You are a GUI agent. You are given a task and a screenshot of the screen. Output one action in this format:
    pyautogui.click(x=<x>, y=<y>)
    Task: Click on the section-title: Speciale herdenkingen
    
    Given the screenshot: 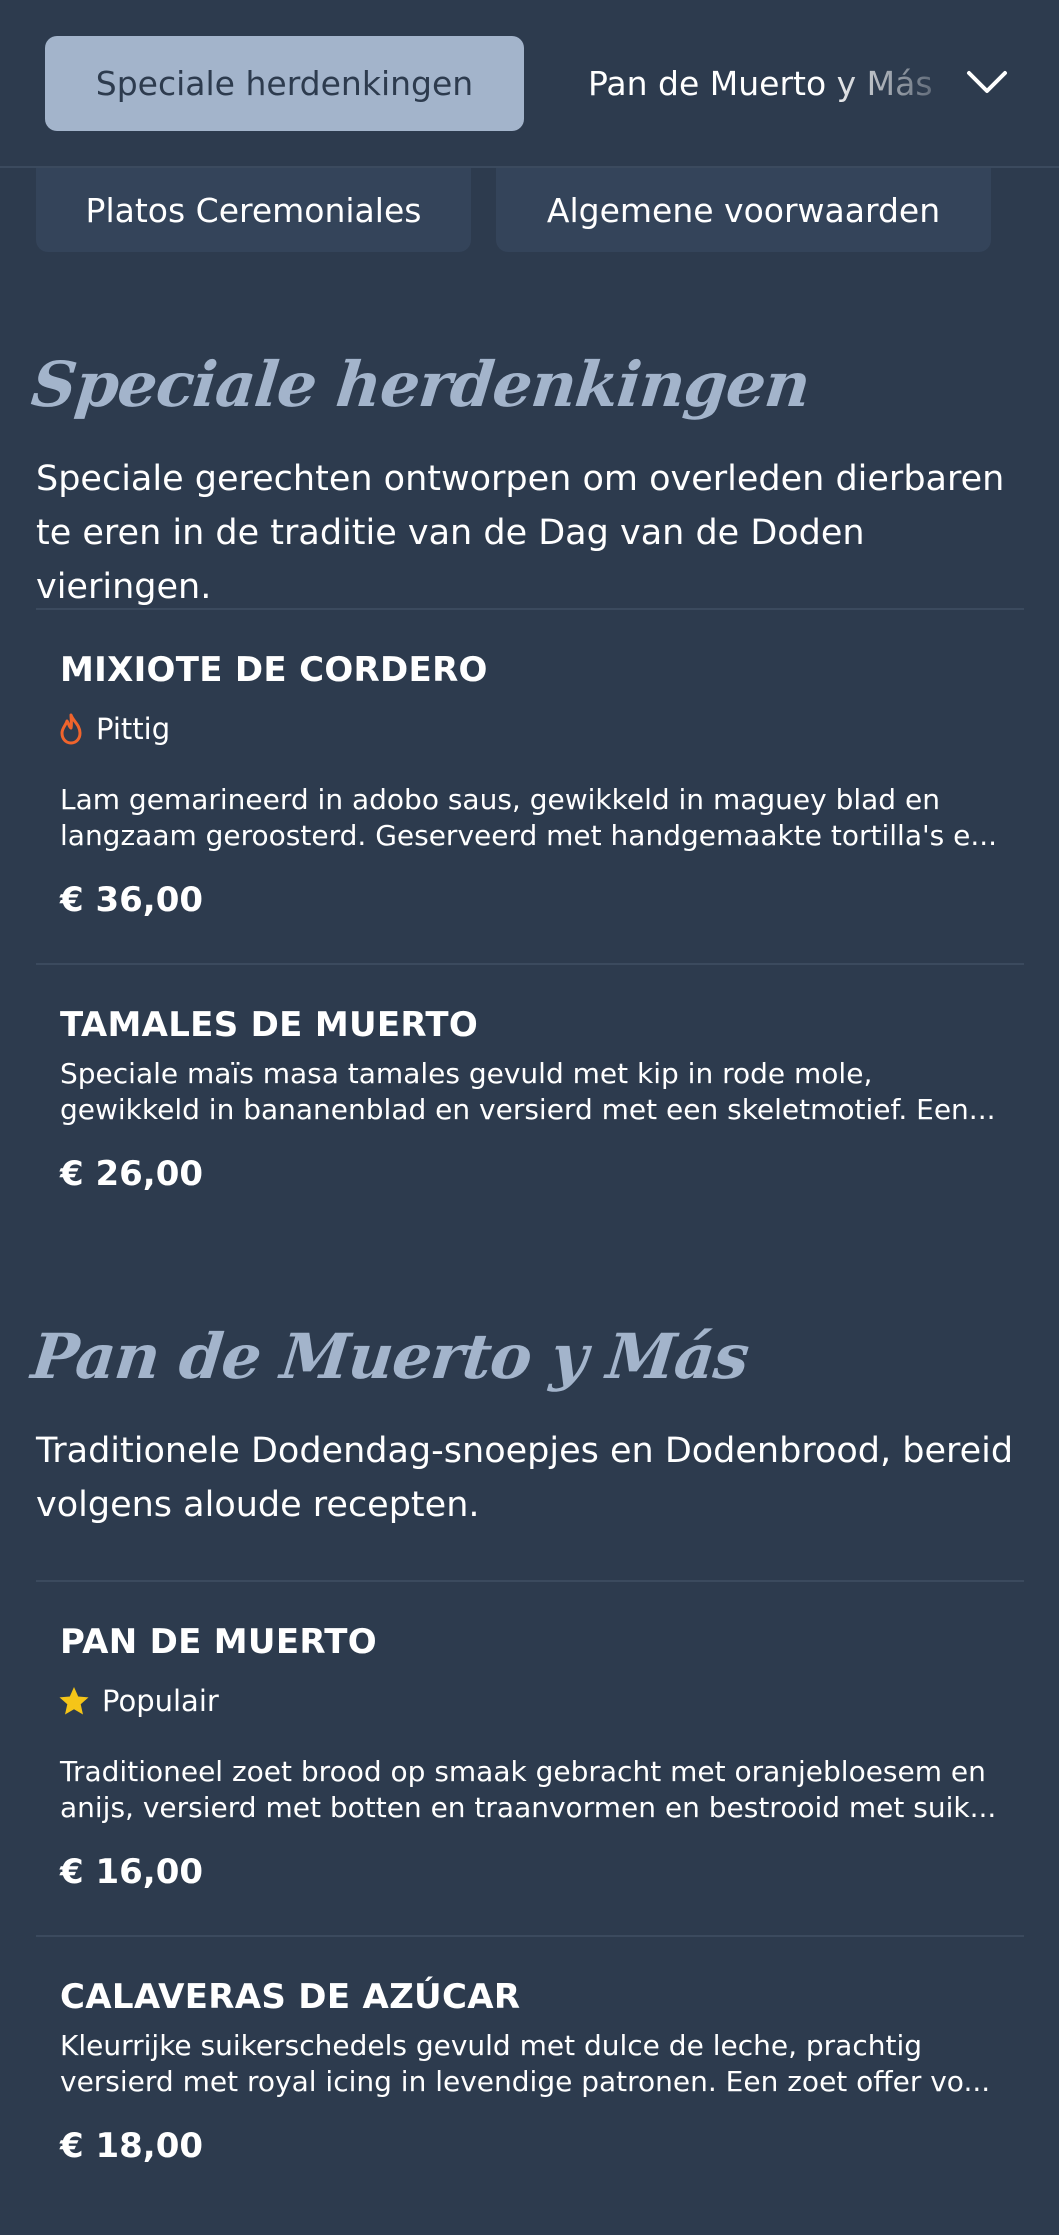 What is the action you would take?
    pyautogui.click(x=421, y=384)
    